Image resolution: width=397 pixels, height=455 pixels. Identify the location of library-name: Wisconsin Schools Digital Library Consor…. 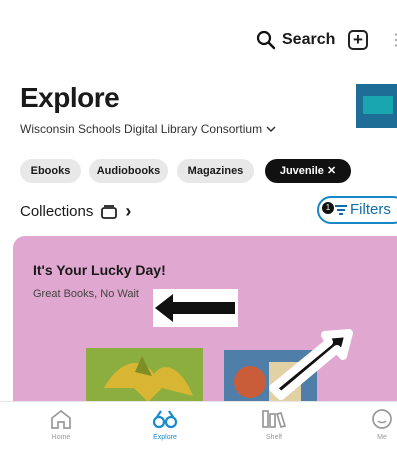
(141, 129).